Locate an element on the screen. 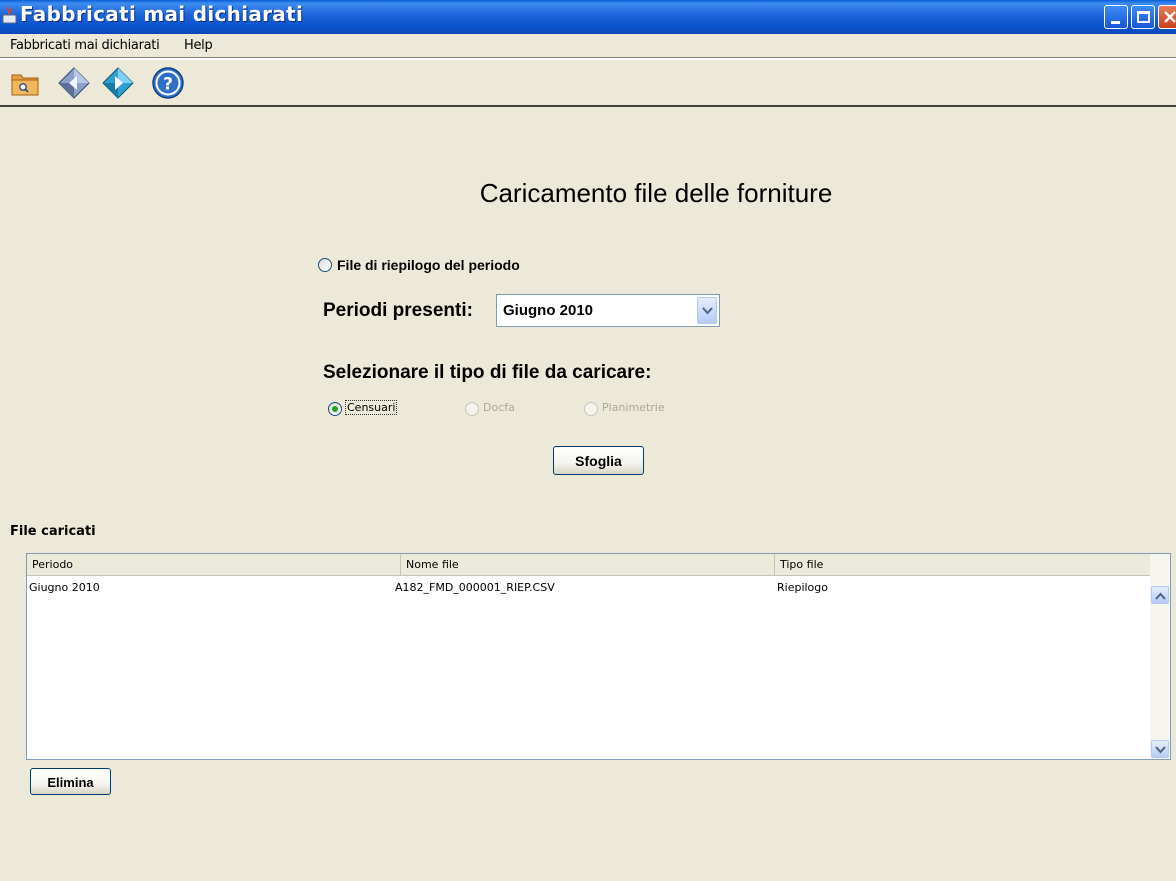 The height and width of the screenshot is (881, 1176). window-title-bar: Fabbricati mai dichiarati is located at coordinates (588, 17).